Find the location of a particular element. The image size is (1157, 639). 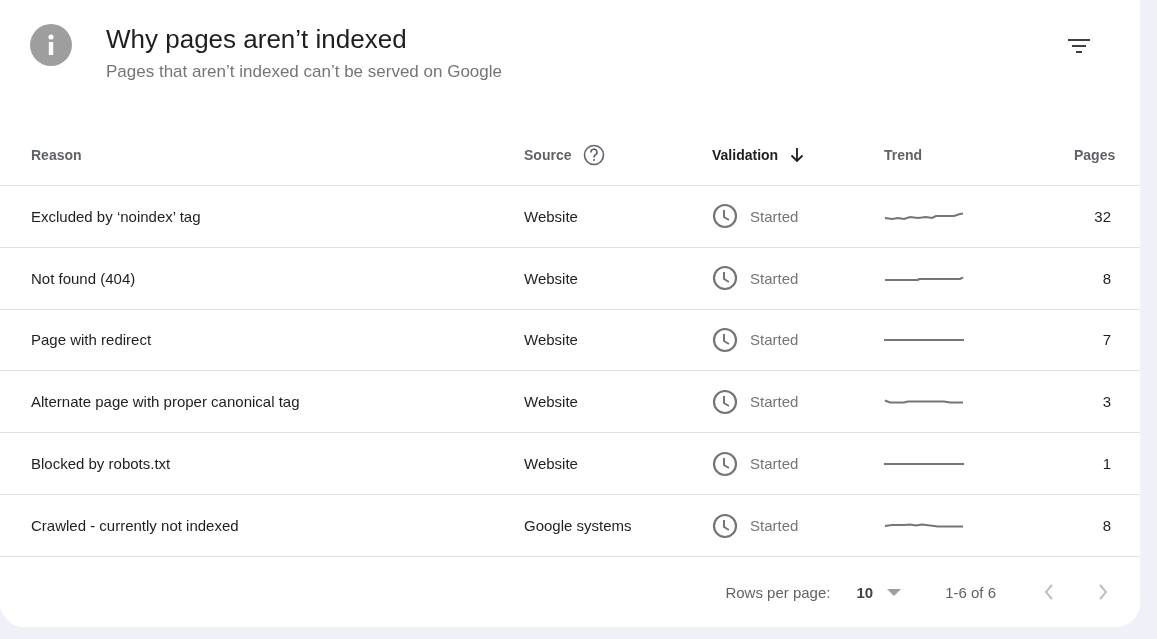

reason-cell-text: Blocked by robots.txt is located at coordinates (101, 464).